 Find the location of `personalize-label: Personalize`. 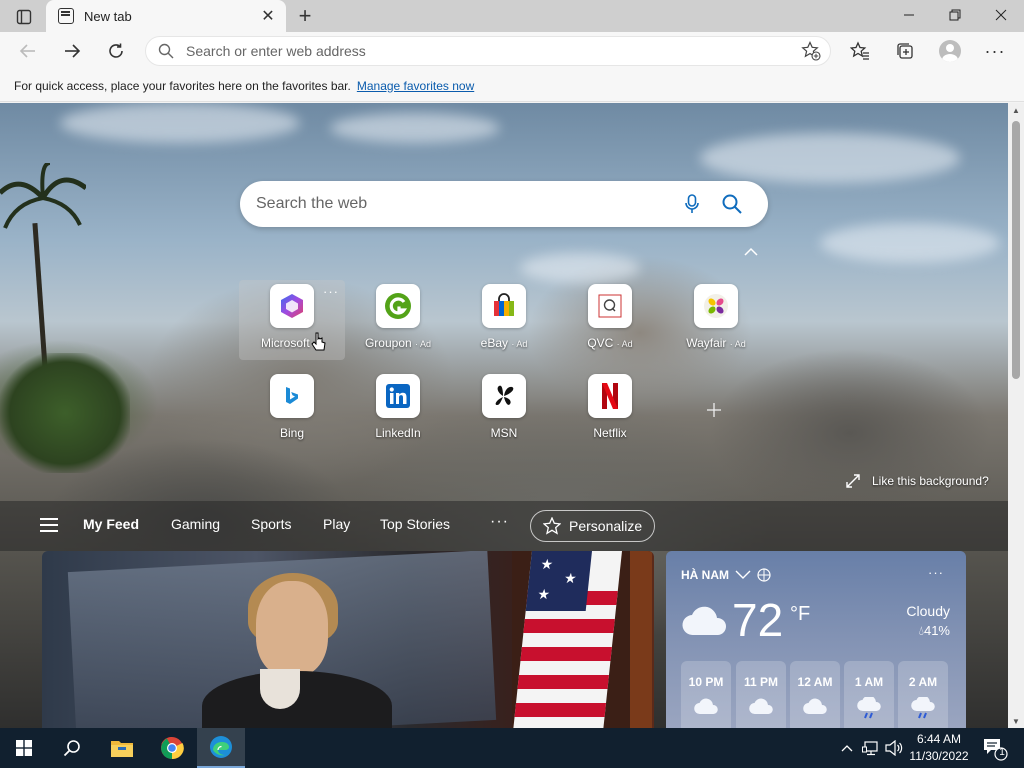

personalize-label: Personalize is located at coordinates (606, 526).